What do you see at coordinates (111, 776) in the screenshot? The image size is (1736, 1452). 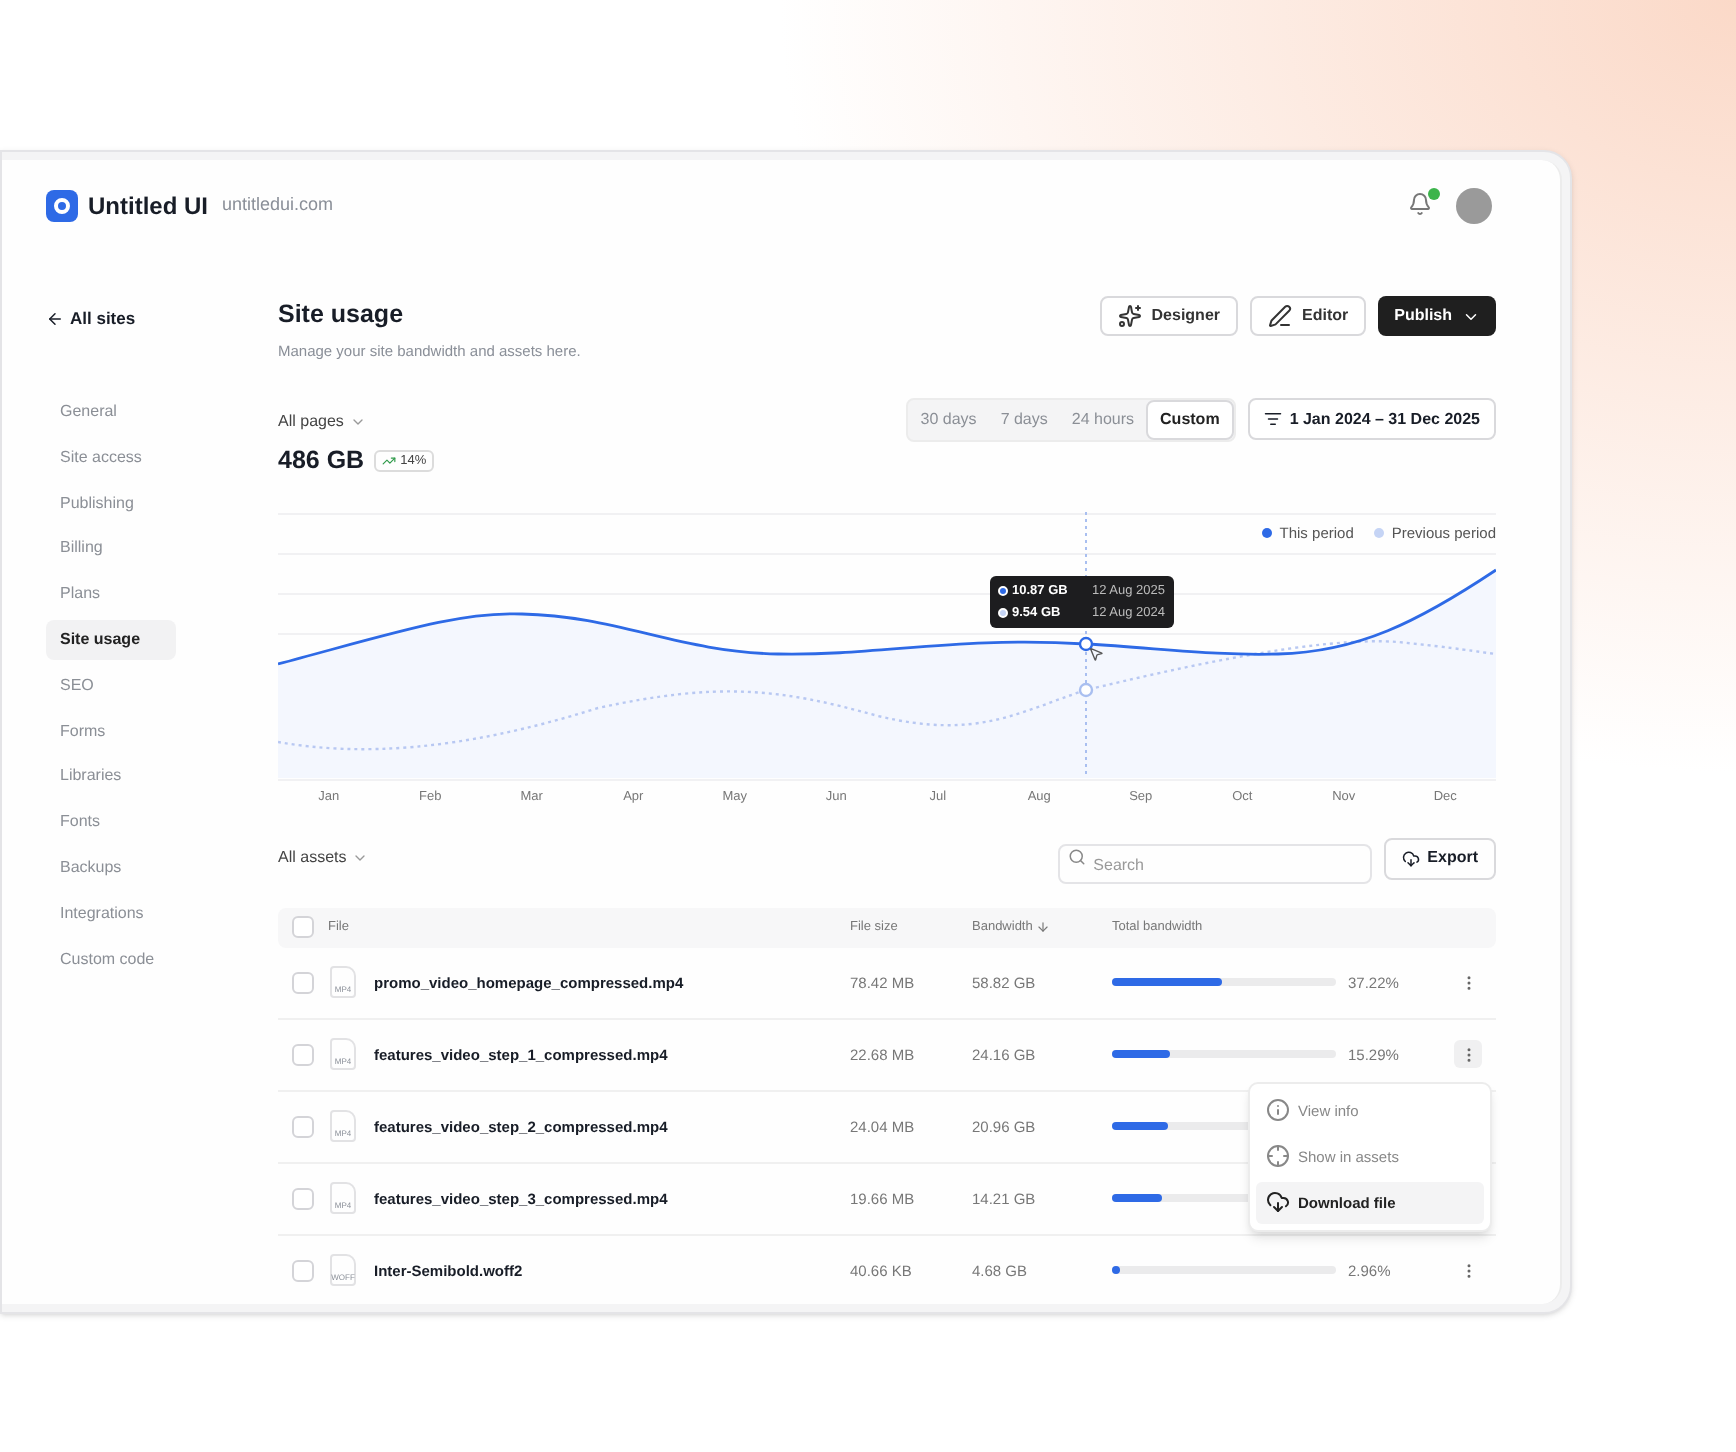 I see `sidebar-item: Libraries` at bounding box center [111, 776].